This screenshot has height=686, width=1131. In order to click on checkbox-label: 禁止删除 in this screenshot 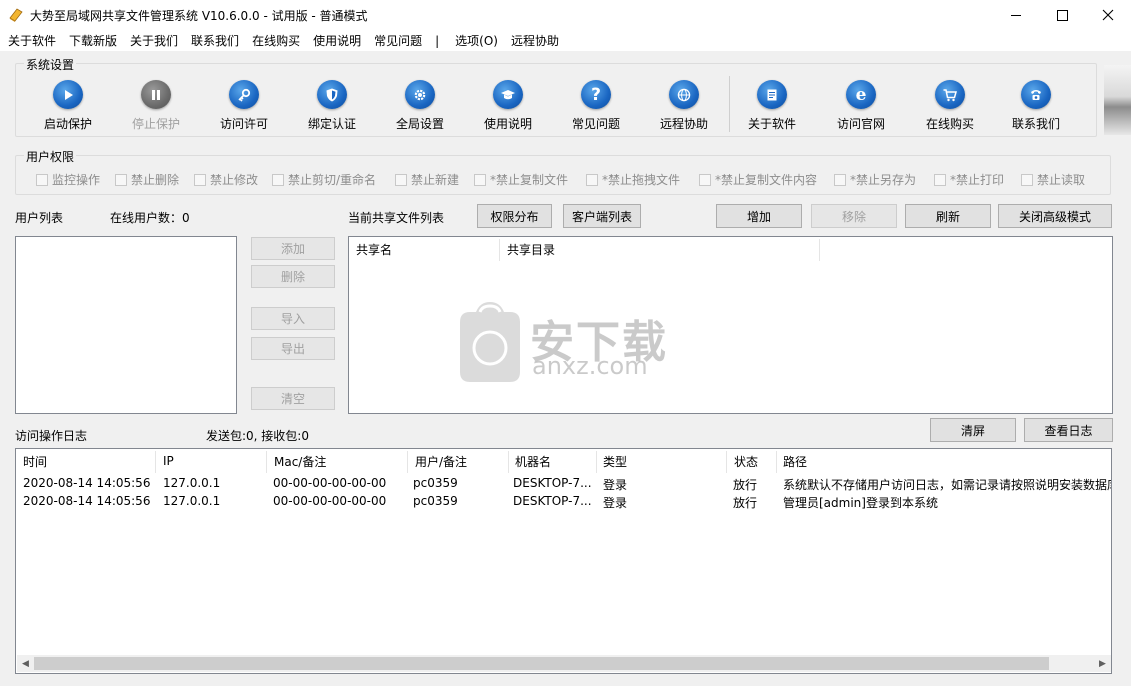, I will do `click(155, 180)`.